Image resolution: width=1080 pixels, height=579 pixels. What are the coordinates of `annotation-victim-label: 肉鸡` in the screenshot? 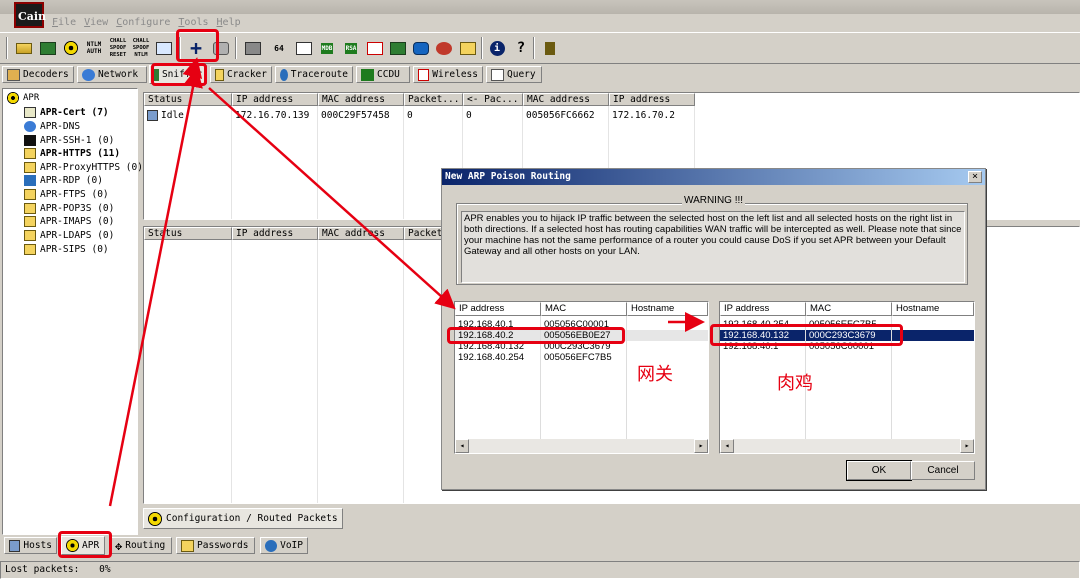 It's located at (795, 383).